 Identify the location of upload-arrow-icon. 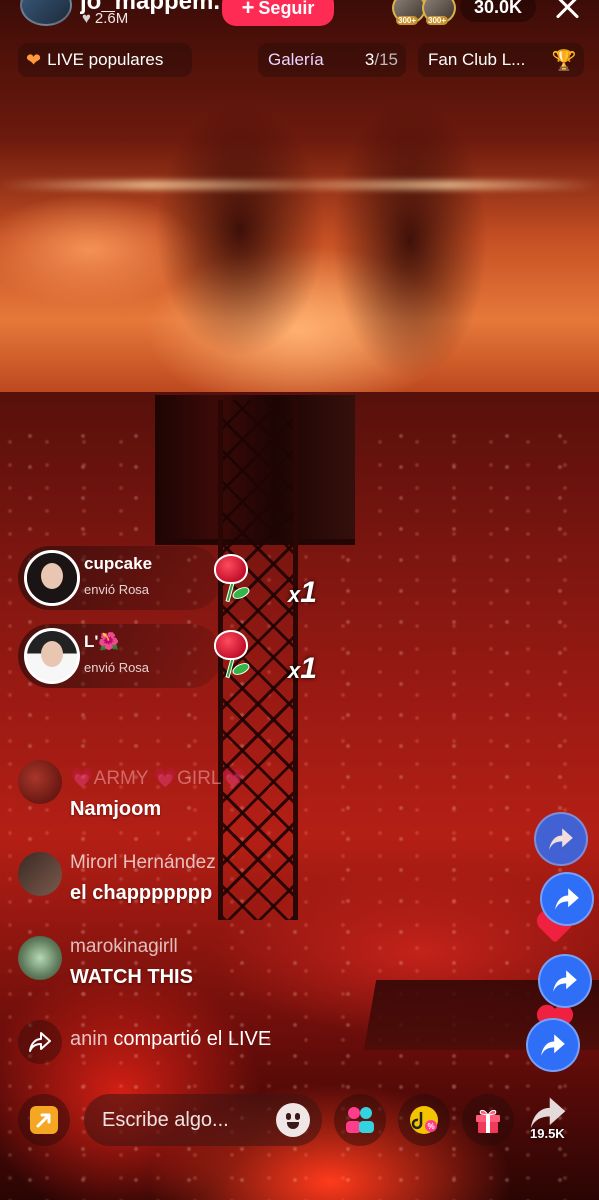
(44, 1120).